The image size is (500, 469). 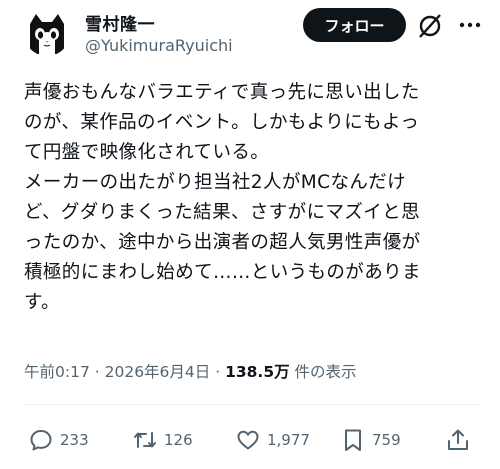 I want to click on like-button: 1,977, so click(x=272, y=440).